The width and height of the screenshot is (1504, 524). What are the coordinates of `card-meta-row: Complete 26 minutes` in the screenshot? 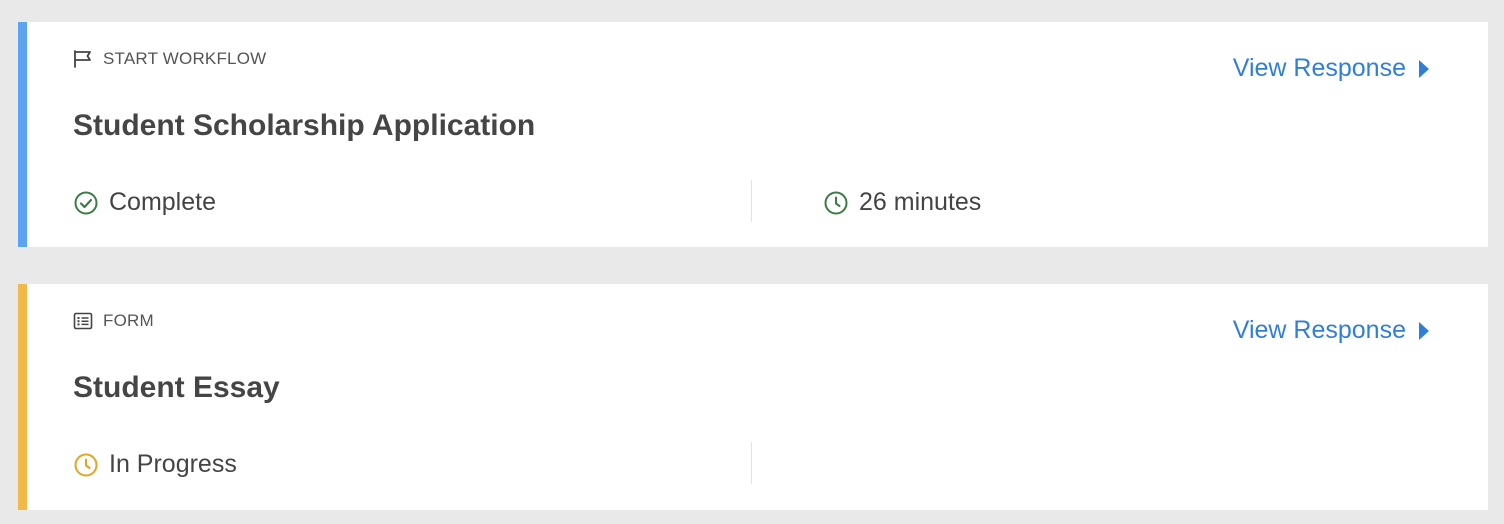 It's located at (780, 201).